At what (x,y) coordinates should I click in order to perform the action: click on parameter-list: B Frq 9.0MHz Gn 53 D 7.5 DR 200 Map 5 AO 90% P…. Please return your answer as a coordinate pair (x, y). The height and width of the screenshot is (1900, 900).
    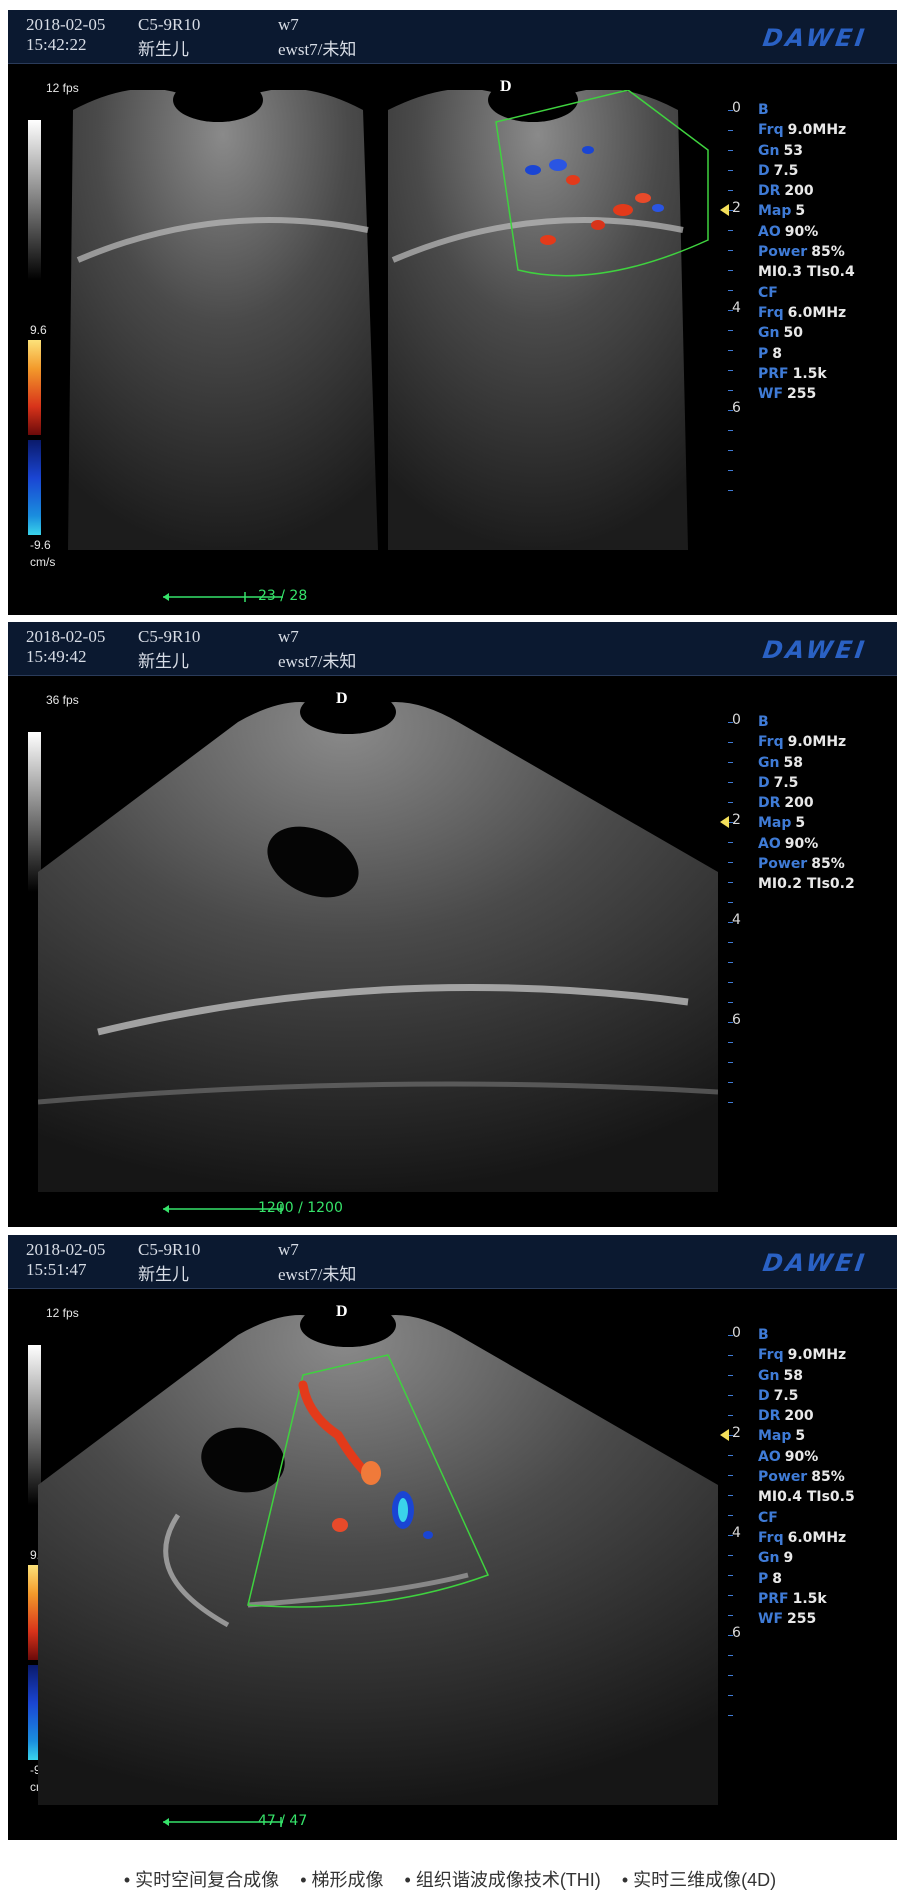
    Looking at the image, I should click on (806, 252).